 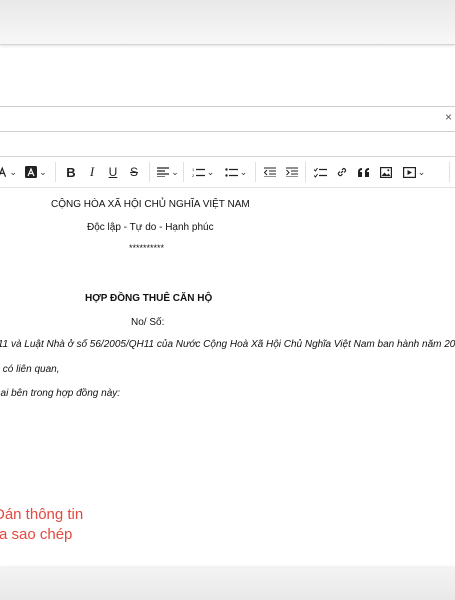 What do you see at coordinates (193, 169) in the screenshot?
I see `svg-text: 1` at bounding box center [193, 169].